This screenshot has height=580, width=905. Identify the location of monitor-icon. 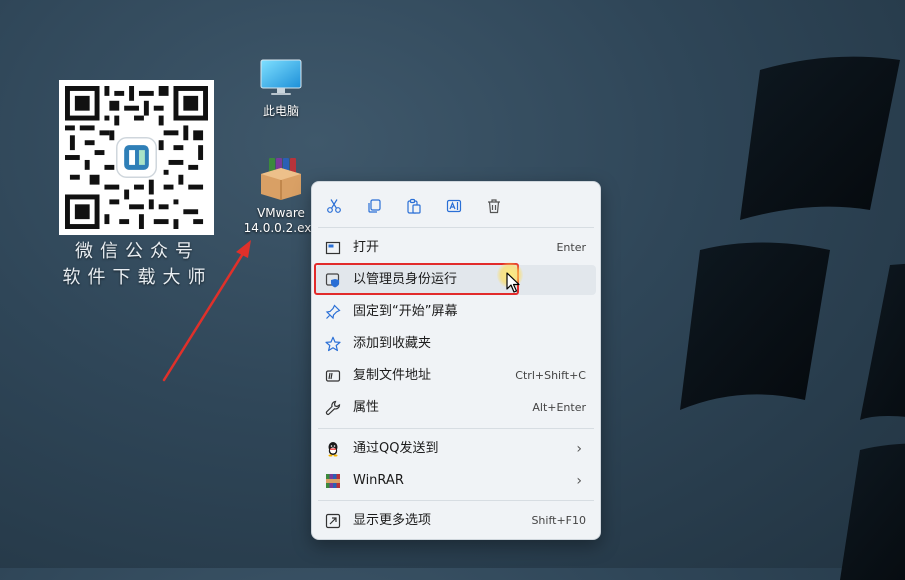
(281, 77).